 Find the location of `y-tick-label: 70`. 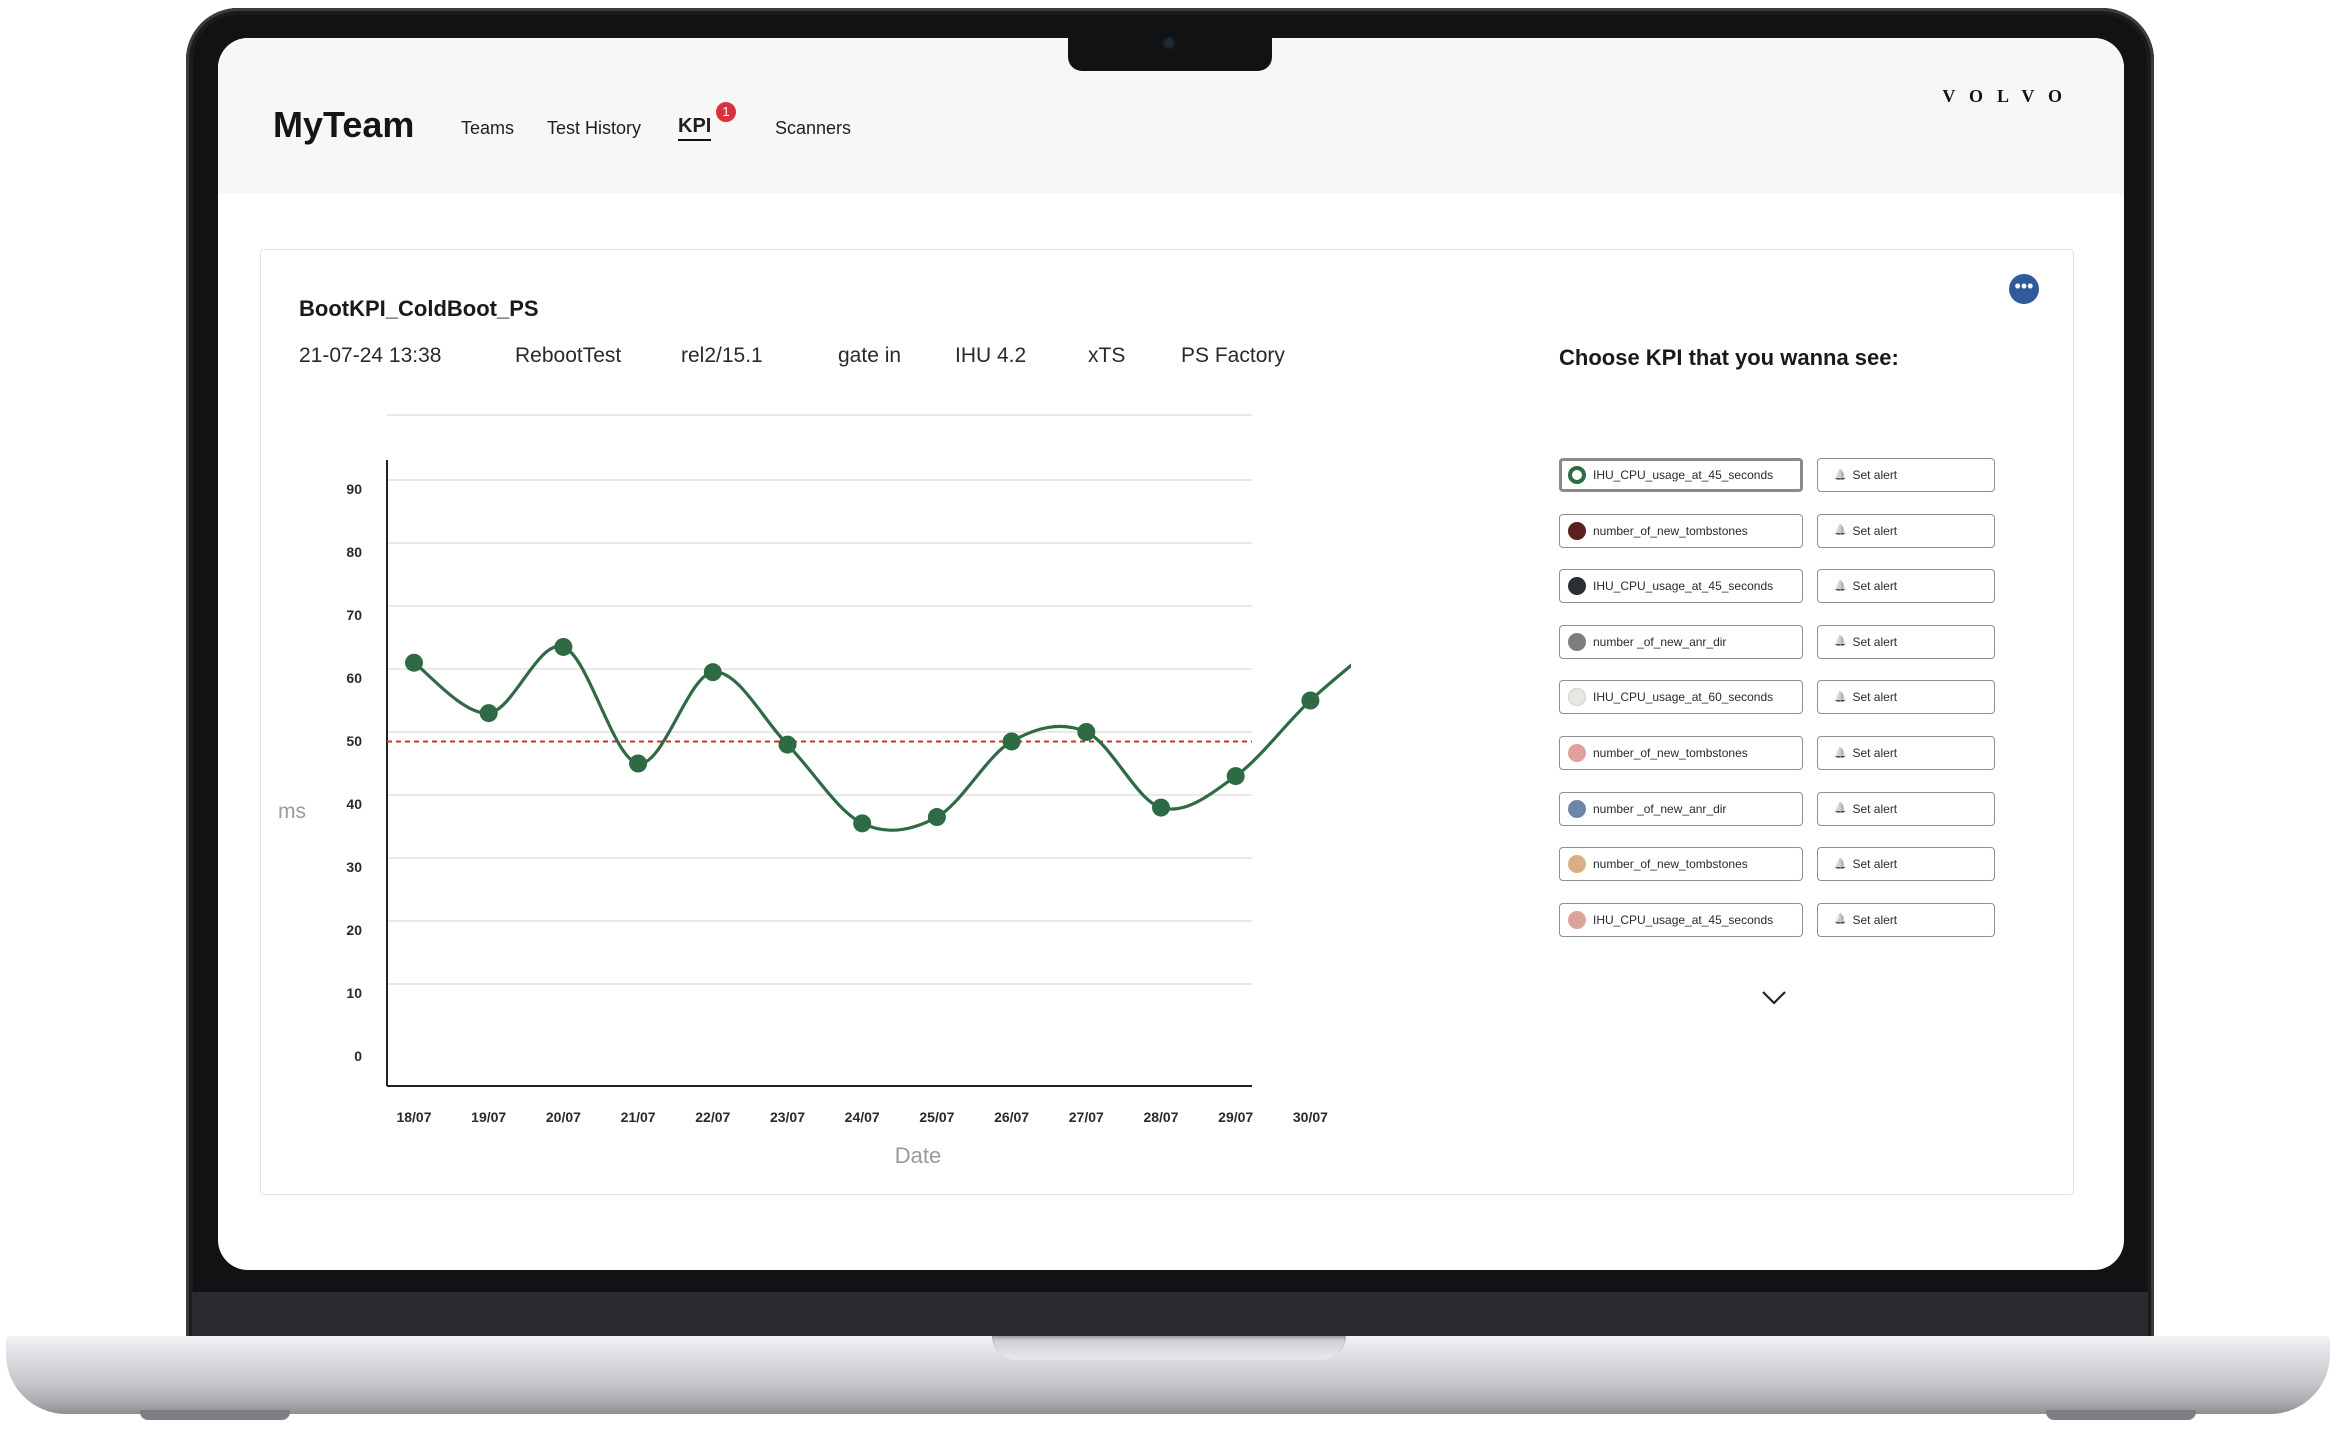

y-tick-label: 70 is located at coordinates (354, 615).